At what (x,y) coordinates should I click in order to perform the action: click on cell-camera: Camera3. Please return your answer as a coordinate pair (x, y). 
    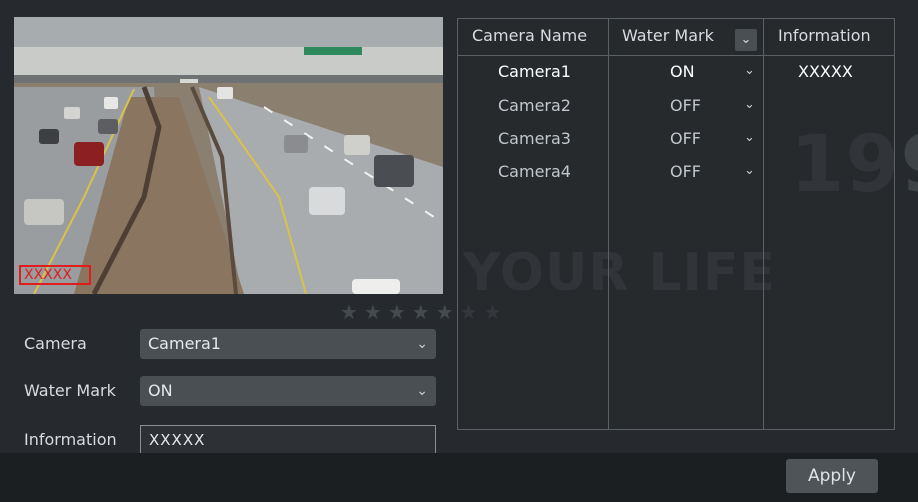
    Looking at the image, I should click on (534, 138).